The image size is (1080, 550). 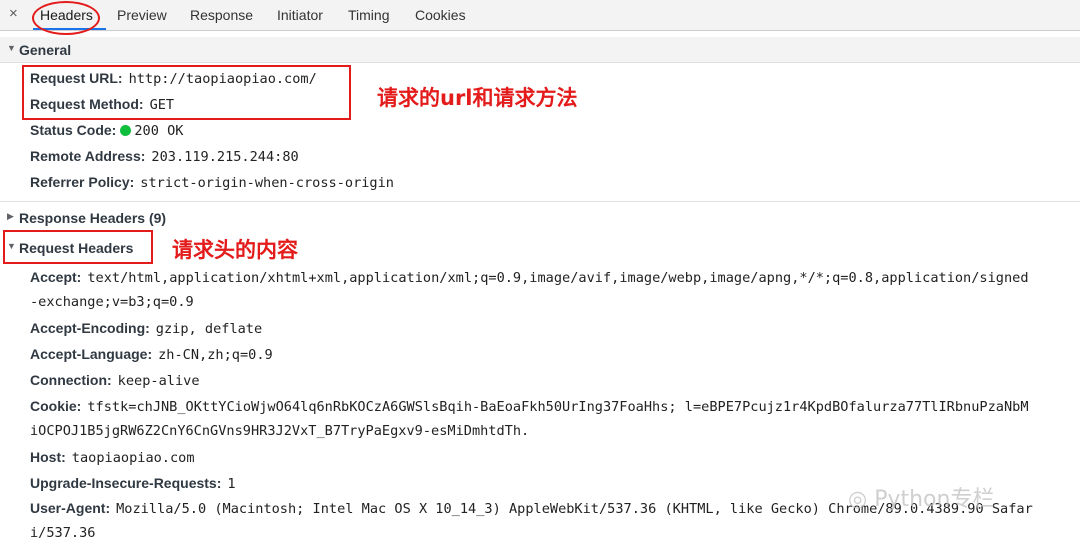 I want to click on request-row-host: Host: taopiaopiao.com, so click(x=112, y=458).